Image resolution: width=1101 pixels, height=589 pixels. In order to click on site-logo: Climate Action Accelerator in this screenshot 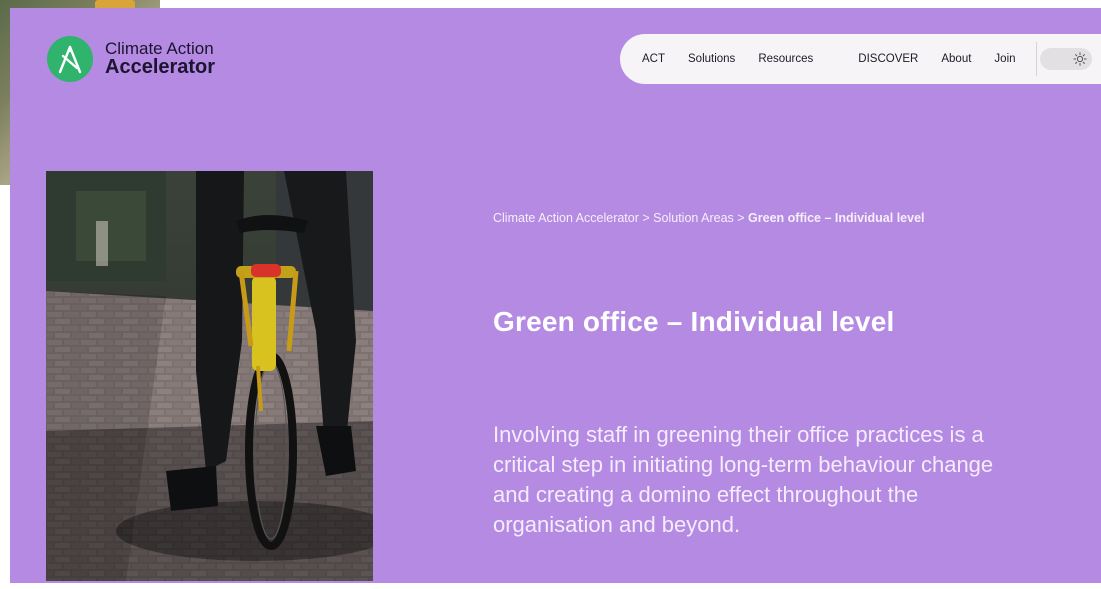, I will do `click(131, 59)`.